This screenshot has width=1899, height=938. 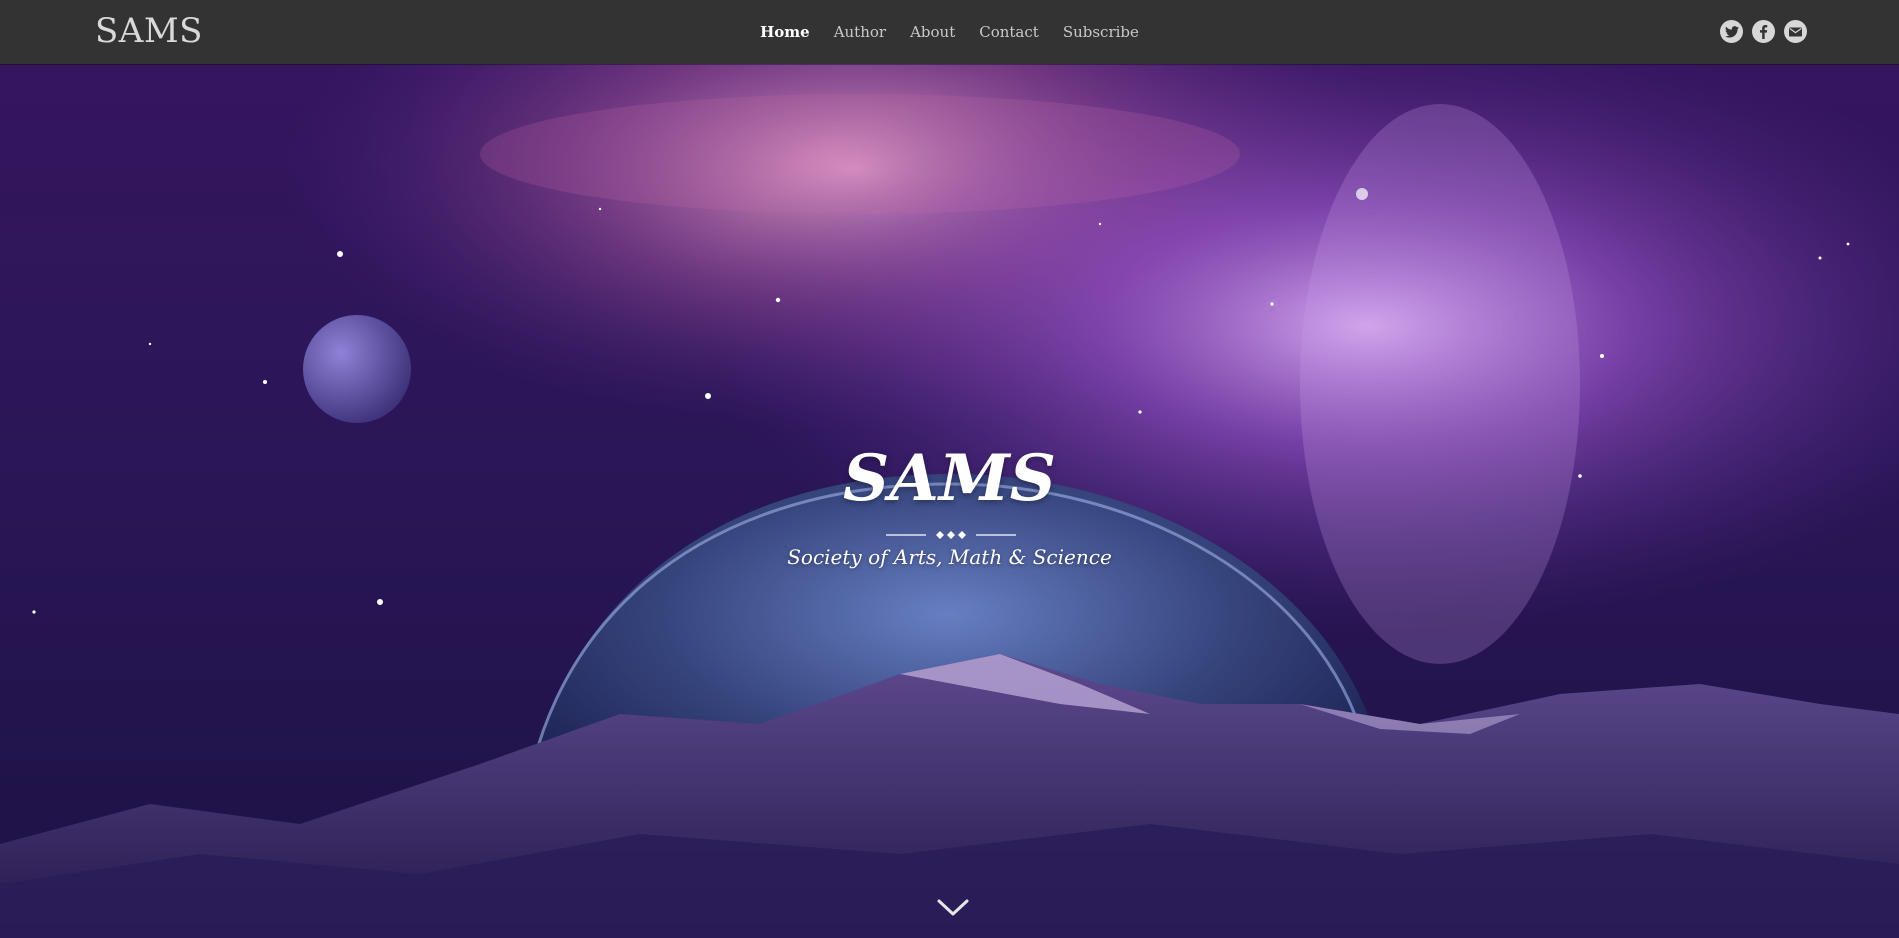 I want to click on main-nav: Home Author About Contact Subscribe, so click(x=949, y=32).